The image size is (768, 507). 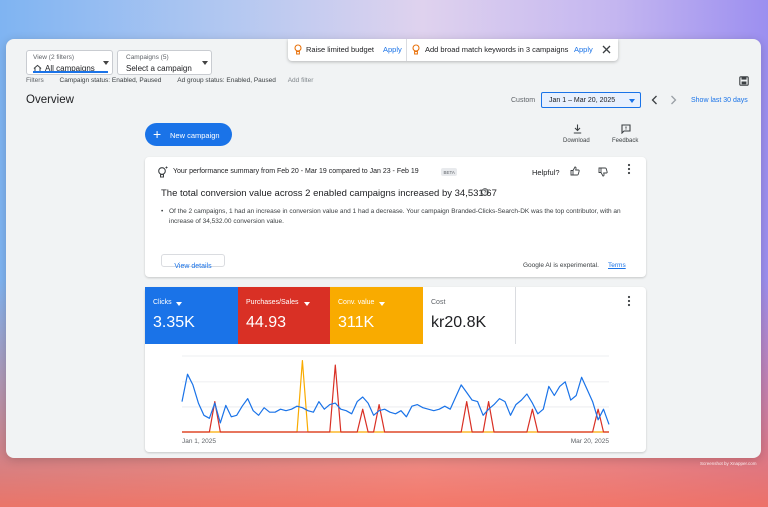 I want to click on watermark: Screenshot by Xnapper.com, so click(x=728, y=463).